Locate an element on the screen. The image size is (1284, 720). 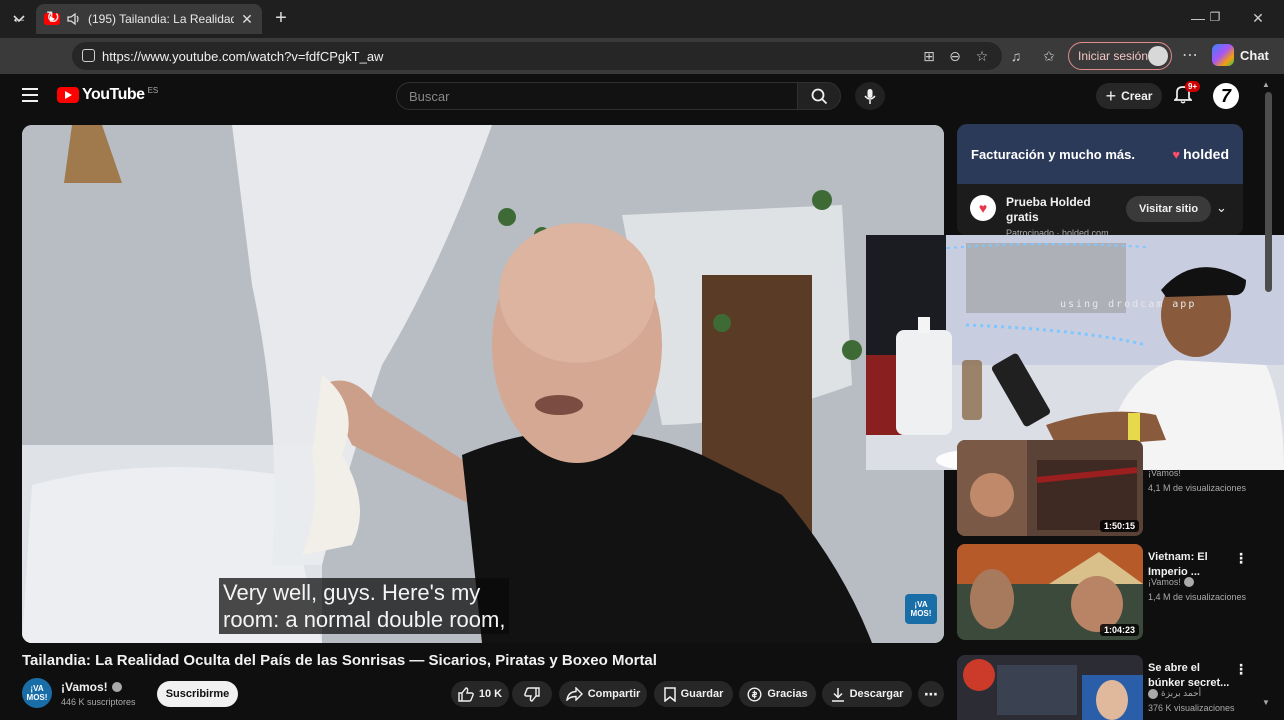
close-window-icon: ✕ is located at coordinates (1258, 18).